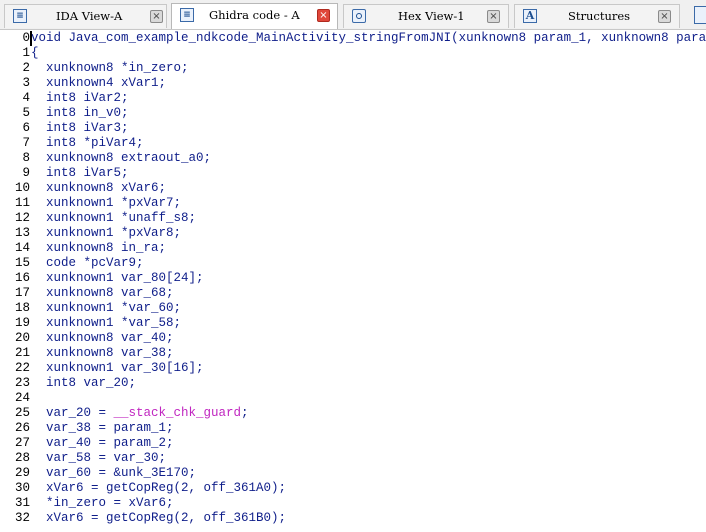 The width and height of the screenshot is (706, 532). I want to click on code-text: int8 iVar3;, so click(80, 128).